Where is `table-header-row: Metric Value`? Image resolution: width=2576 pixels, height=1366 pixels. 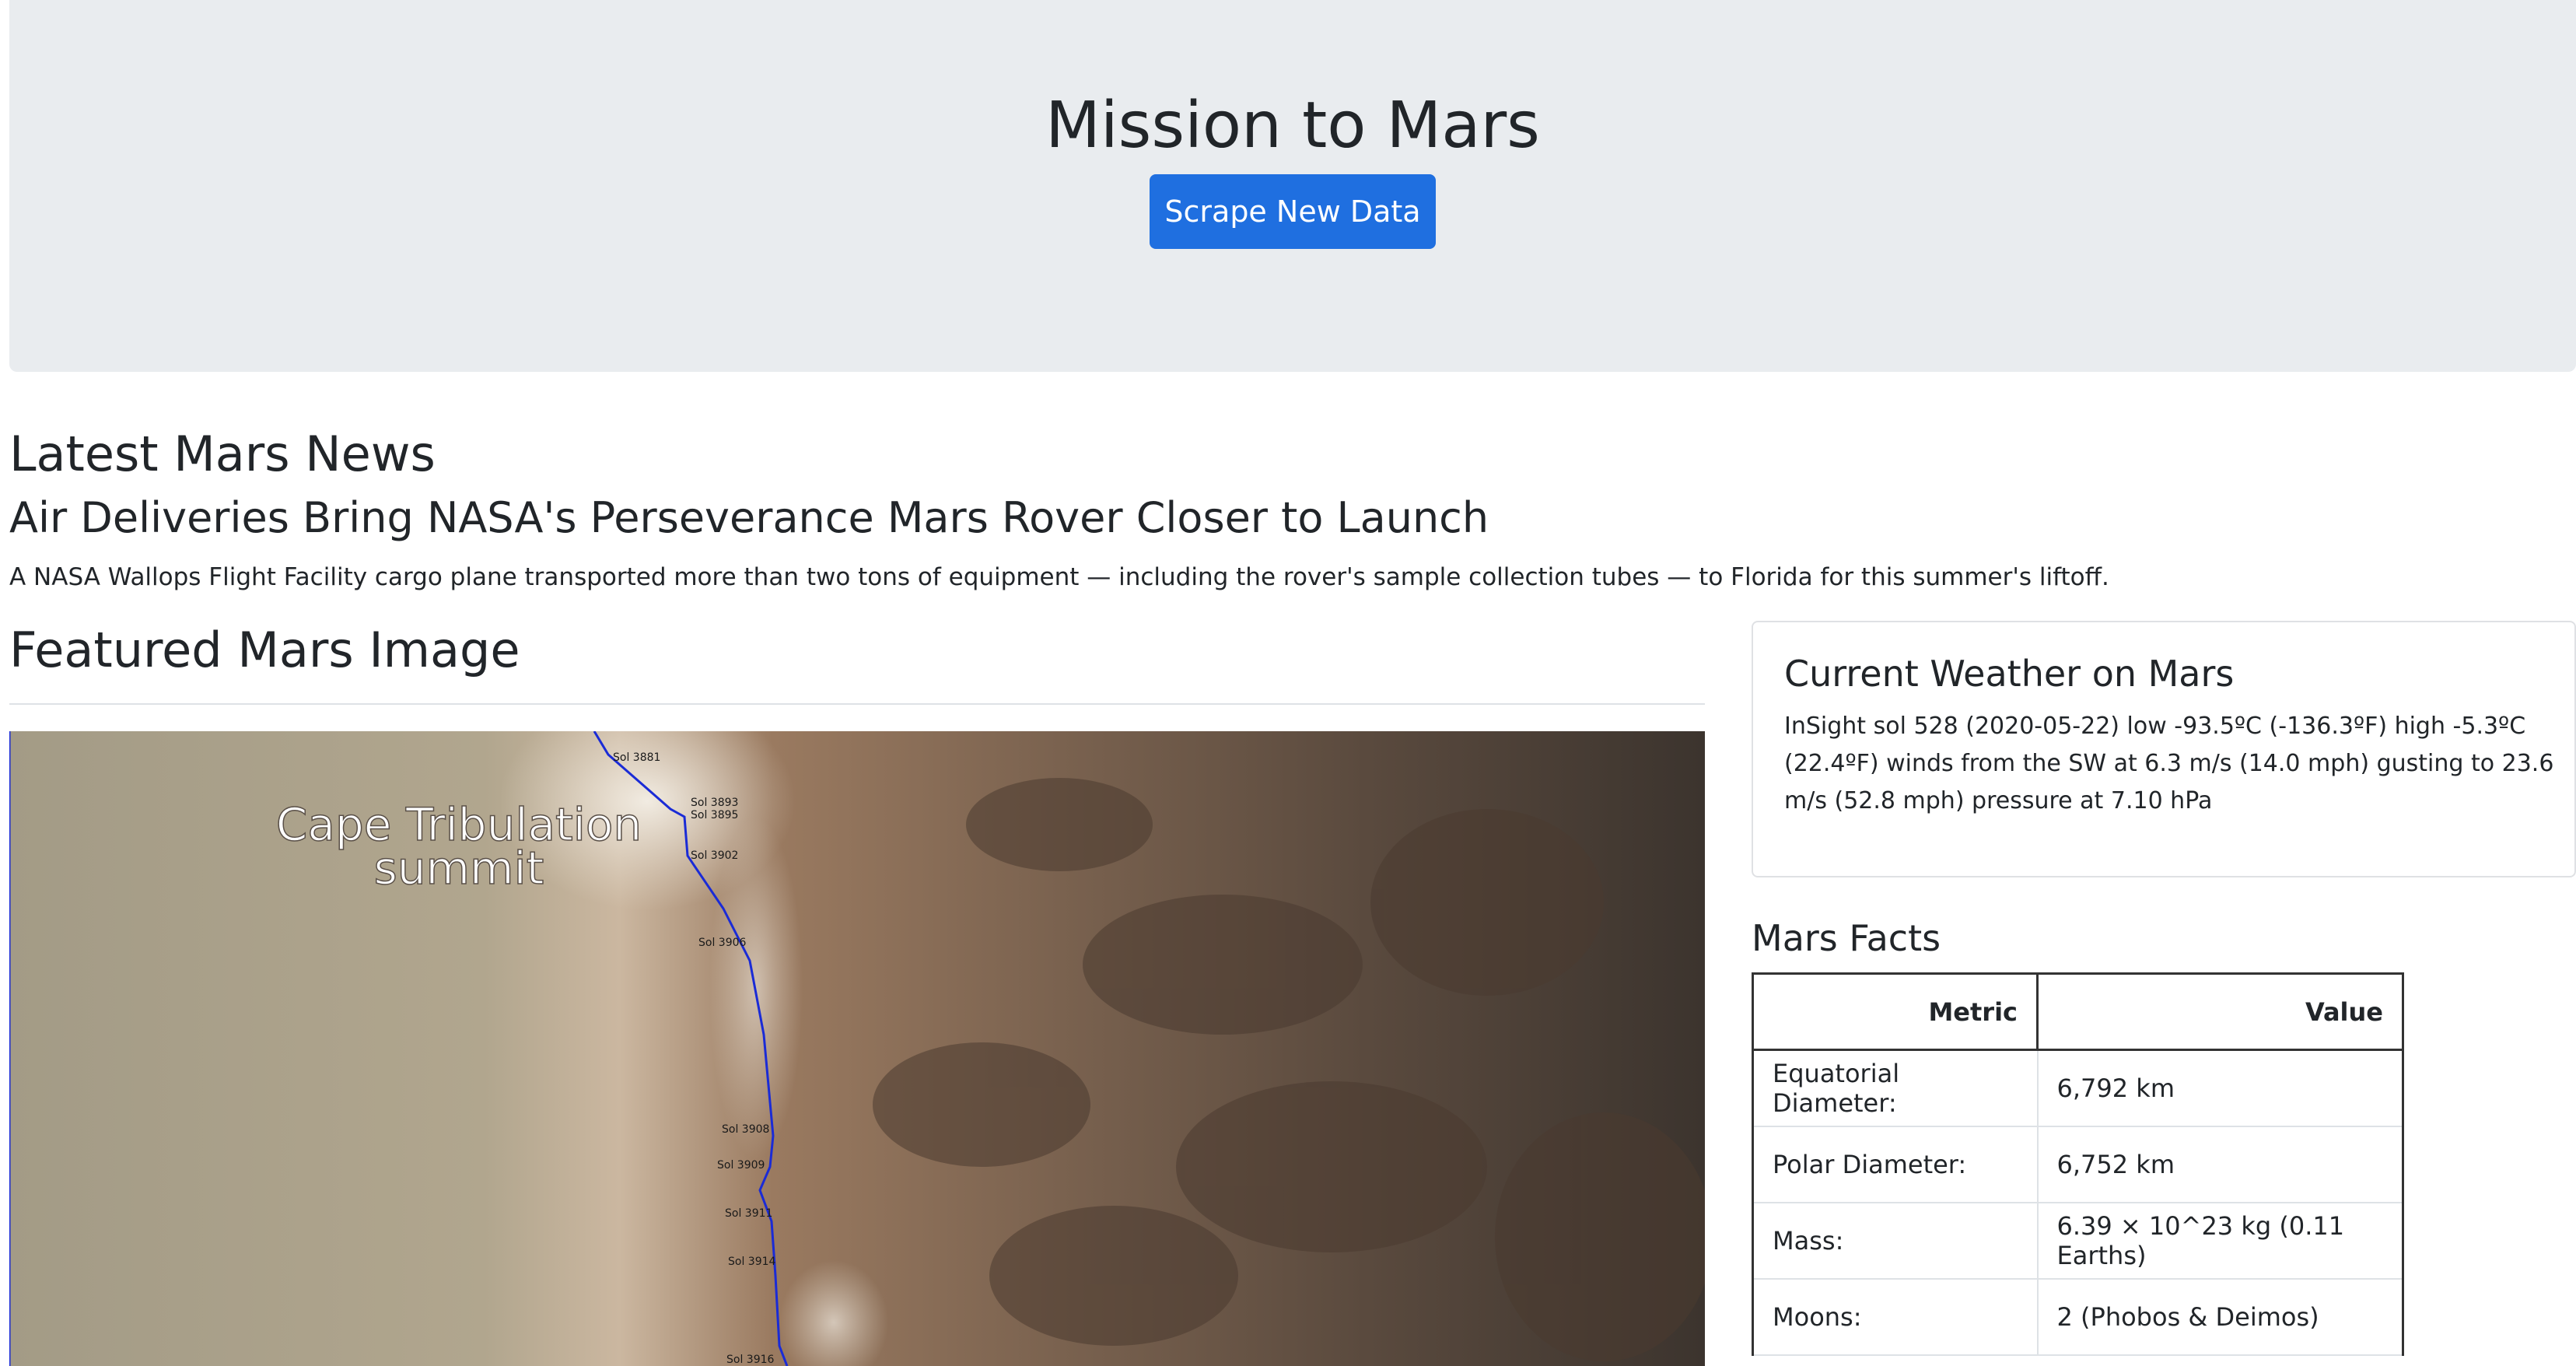 table-header-row: Metric Value is located at coordinates (2078, 1011).